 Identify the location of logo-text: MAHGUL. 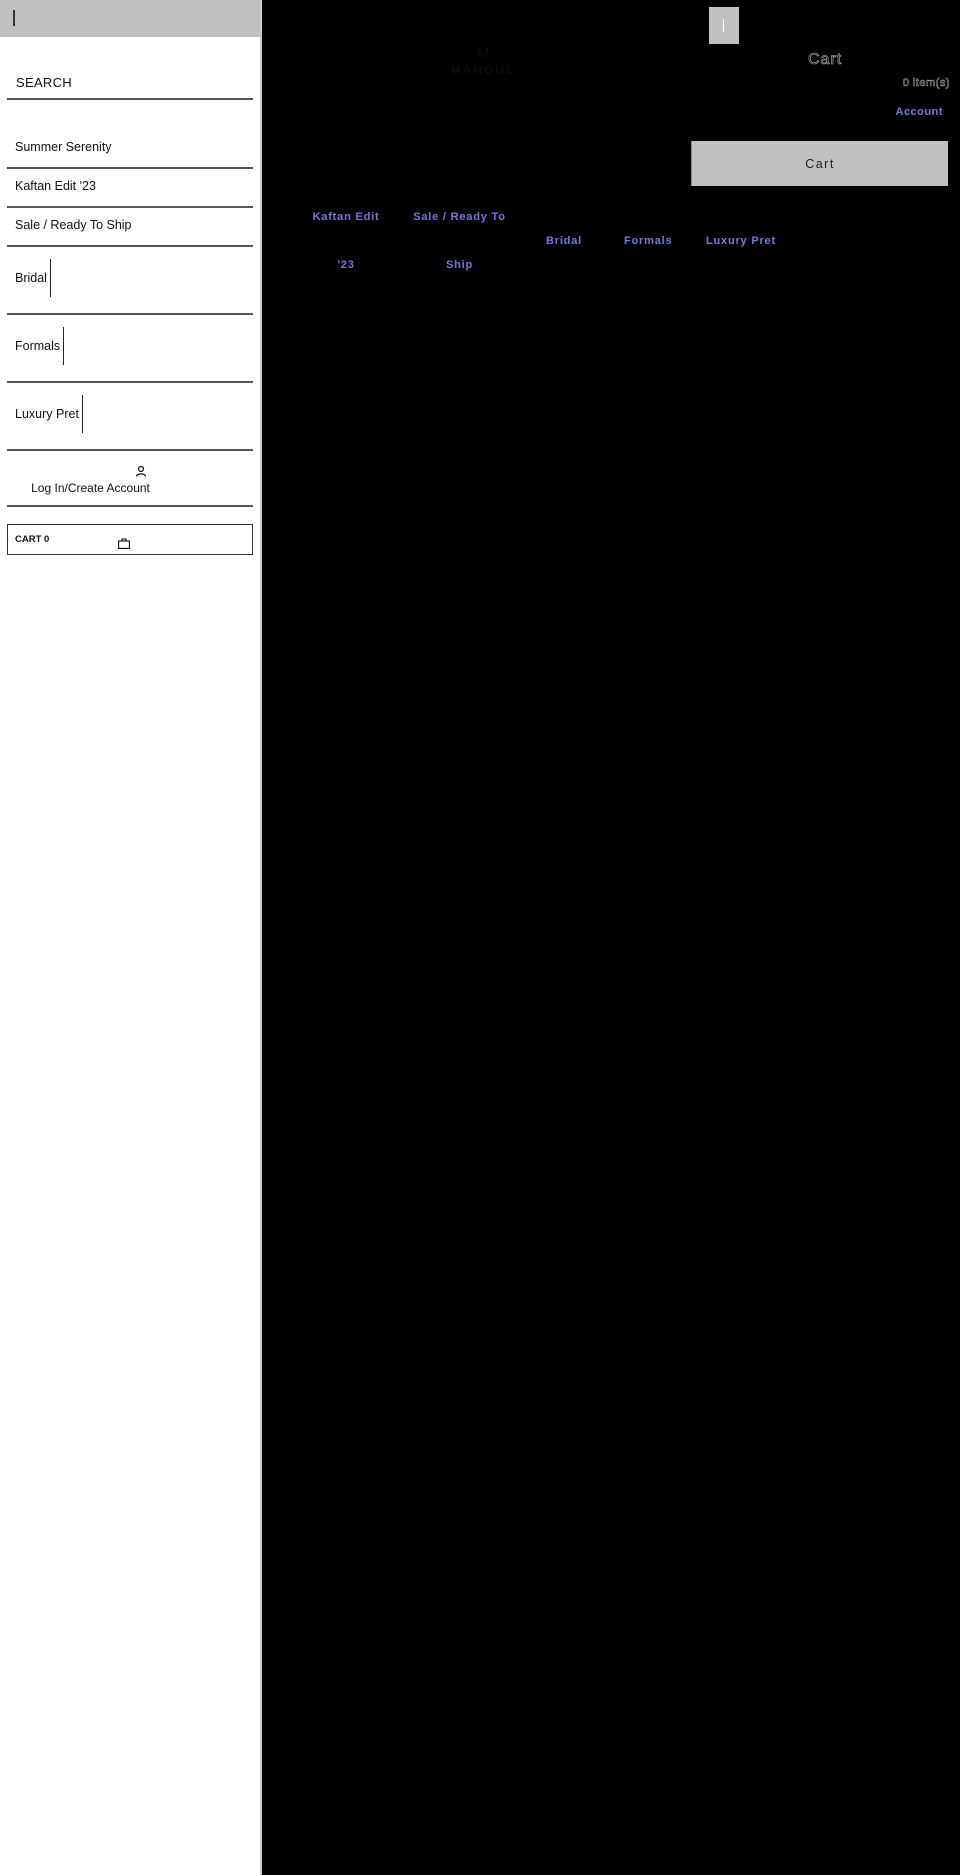
(483, 70).